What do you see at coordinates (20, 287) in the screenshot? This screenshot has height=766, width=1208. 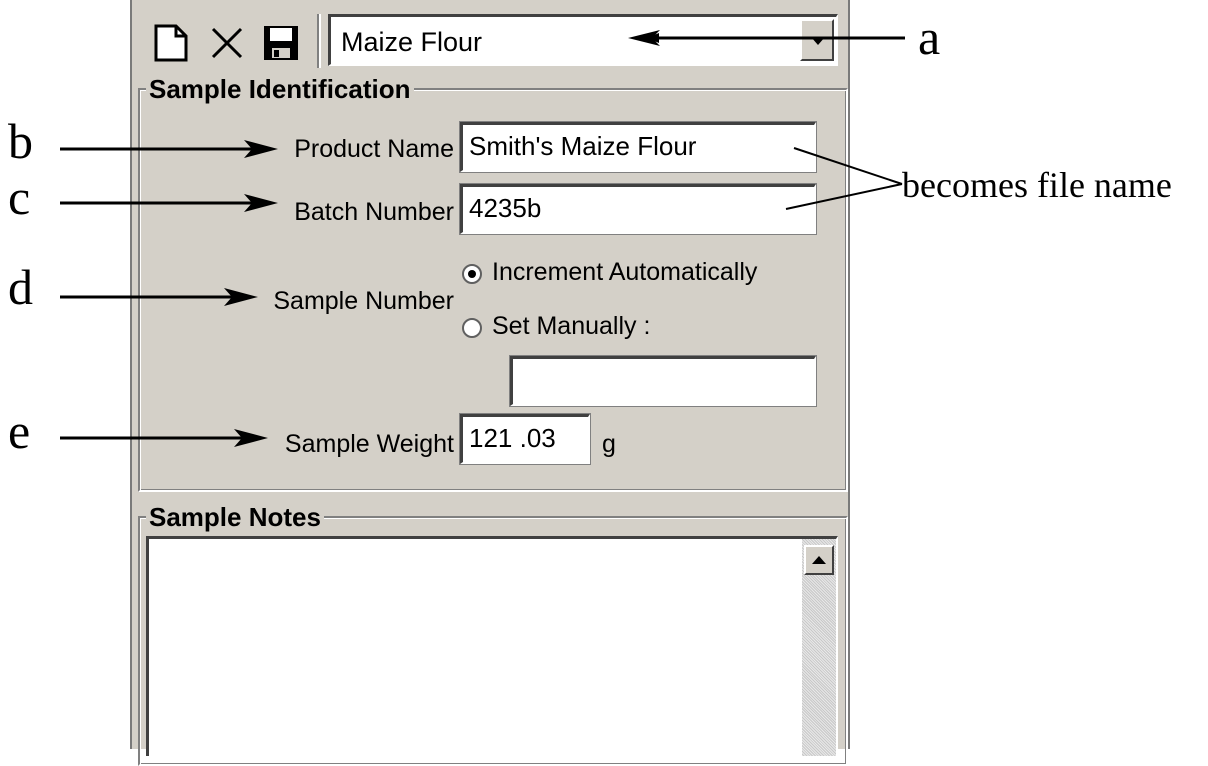 I see `callout-d: d` at bounding box center [20, 287].